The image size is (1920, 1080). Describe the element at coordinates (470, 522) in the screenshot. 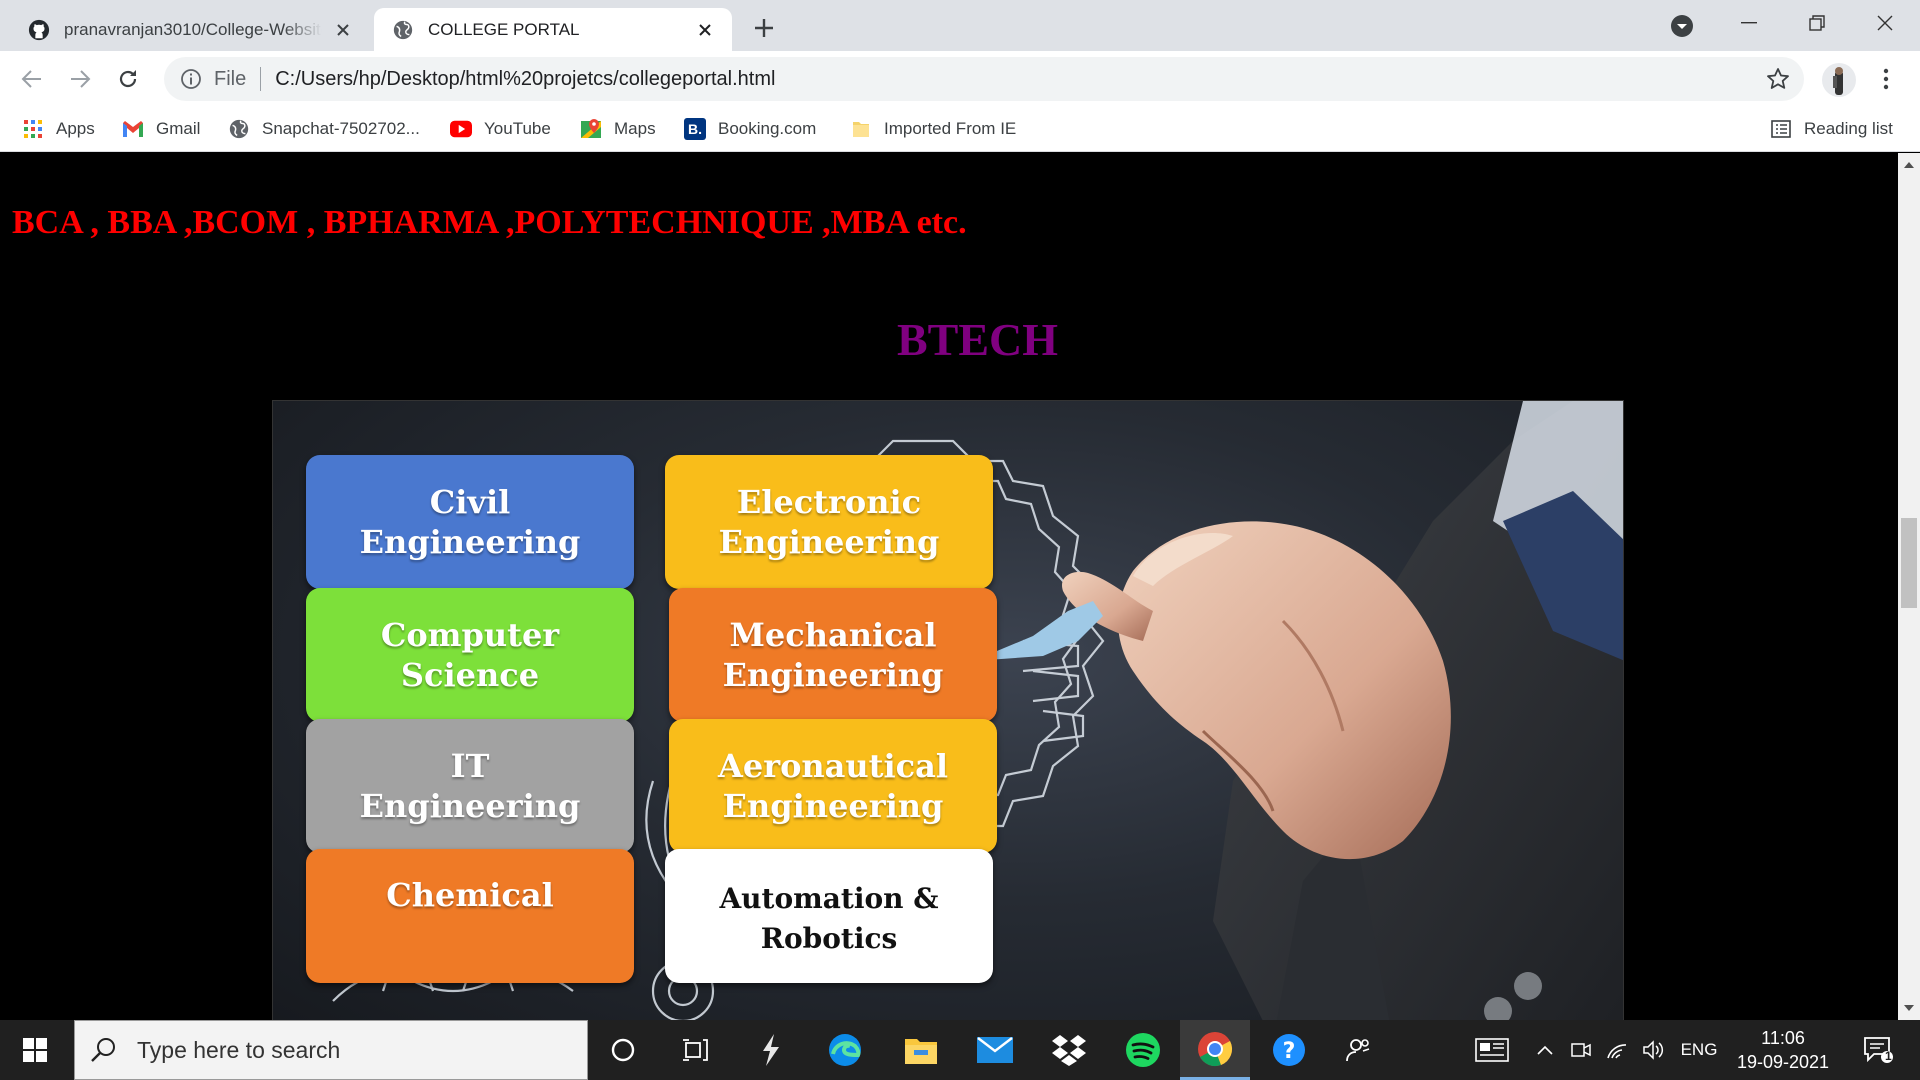

I see `branch-card-civil: Civil Engineering` at that location.